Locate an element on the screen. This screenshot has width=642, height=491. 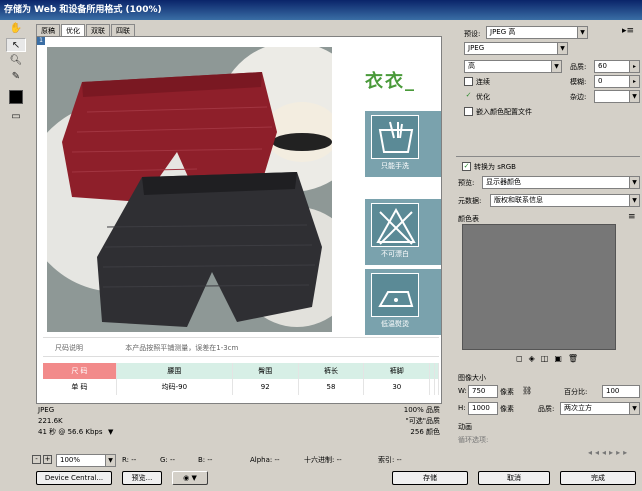
prev-frame-icon: ◂ is located at coordinates (605, 452).